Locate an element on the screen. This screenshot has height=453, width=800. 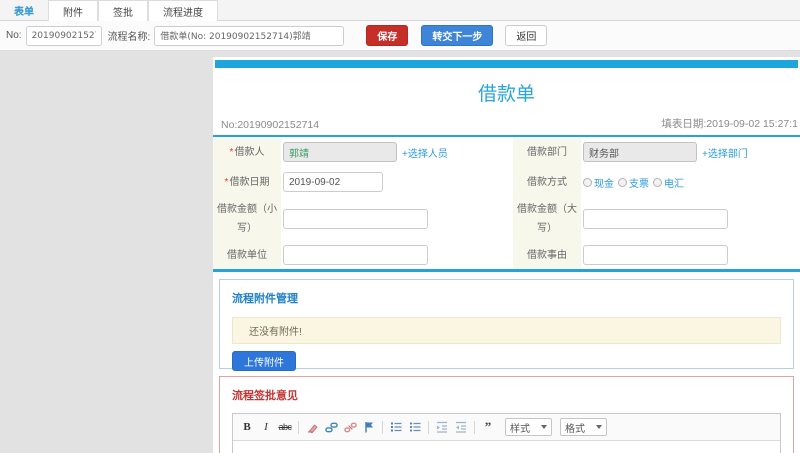
attachment-section: 流程附件管理 还没有附件! 上传附件 is located at coordinates (506, 325).